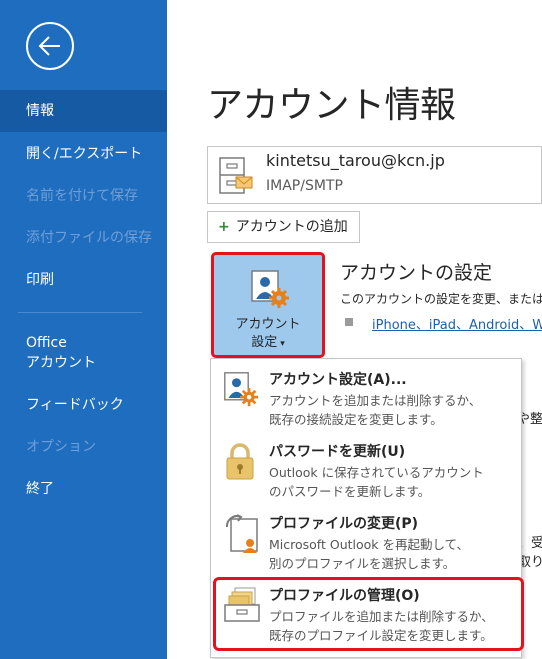  I want to click on add-account-button: + アカウントの追加, so click(283, 227).